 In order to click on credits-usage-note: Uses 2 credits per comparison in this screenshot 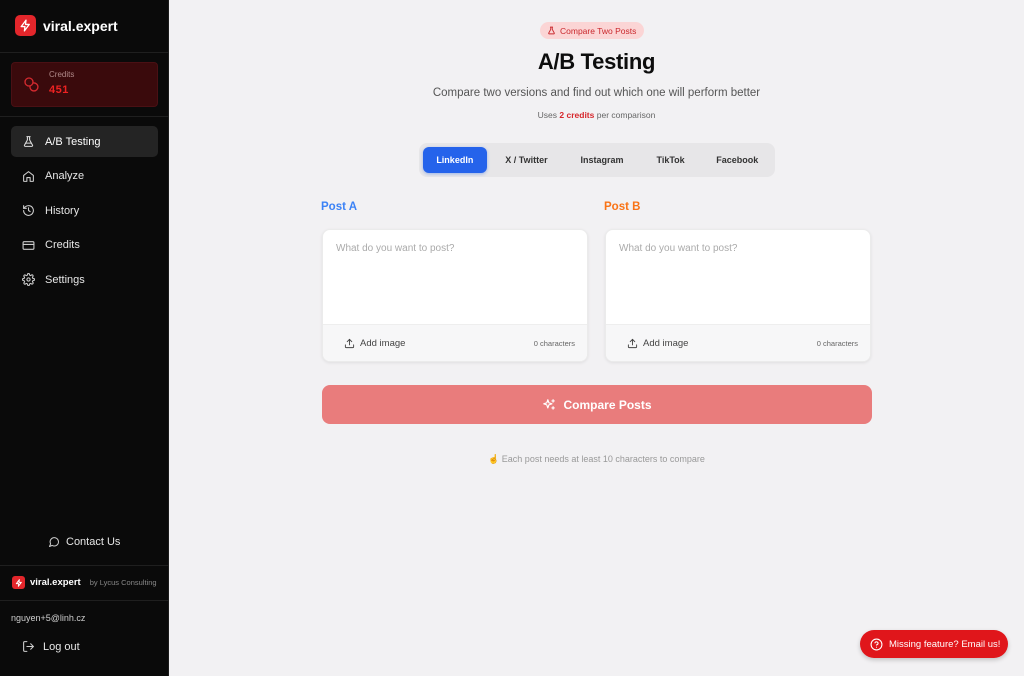, I will do `click(596, 115)`.